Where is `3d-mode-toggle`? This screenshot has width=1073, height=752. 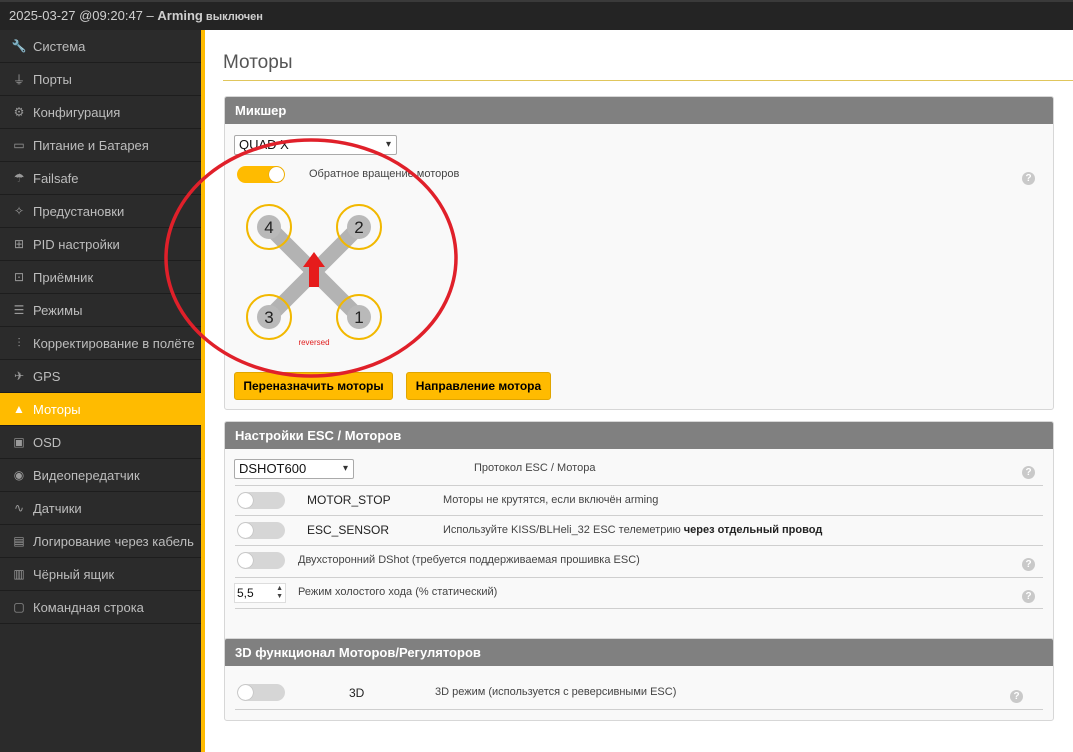 3d-mode-toggle is located at coordinates (261, 692).